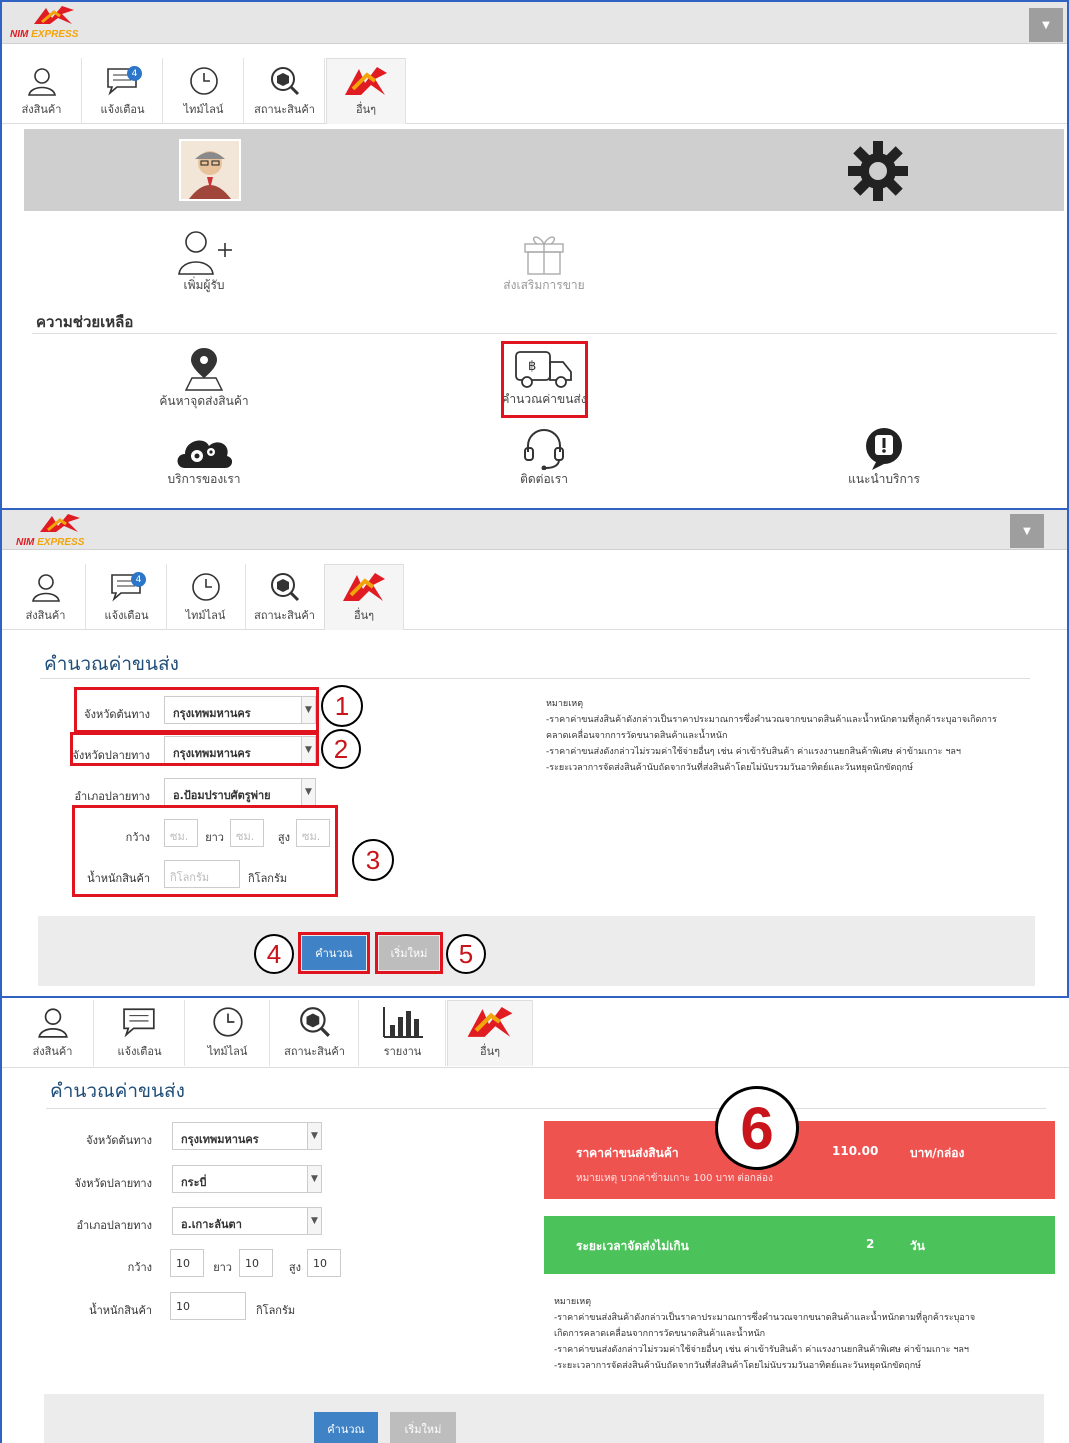 The width and height of the screenshot is (1069, 1443). What do you see at coordinates (294, 1267) in the screenshot?
I see `height-label: สูง` at bounding box center [294, 1267].